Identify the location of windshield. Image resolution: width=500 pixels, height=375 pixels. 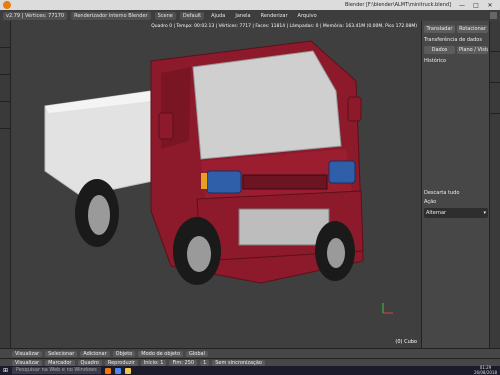
(267, 105).